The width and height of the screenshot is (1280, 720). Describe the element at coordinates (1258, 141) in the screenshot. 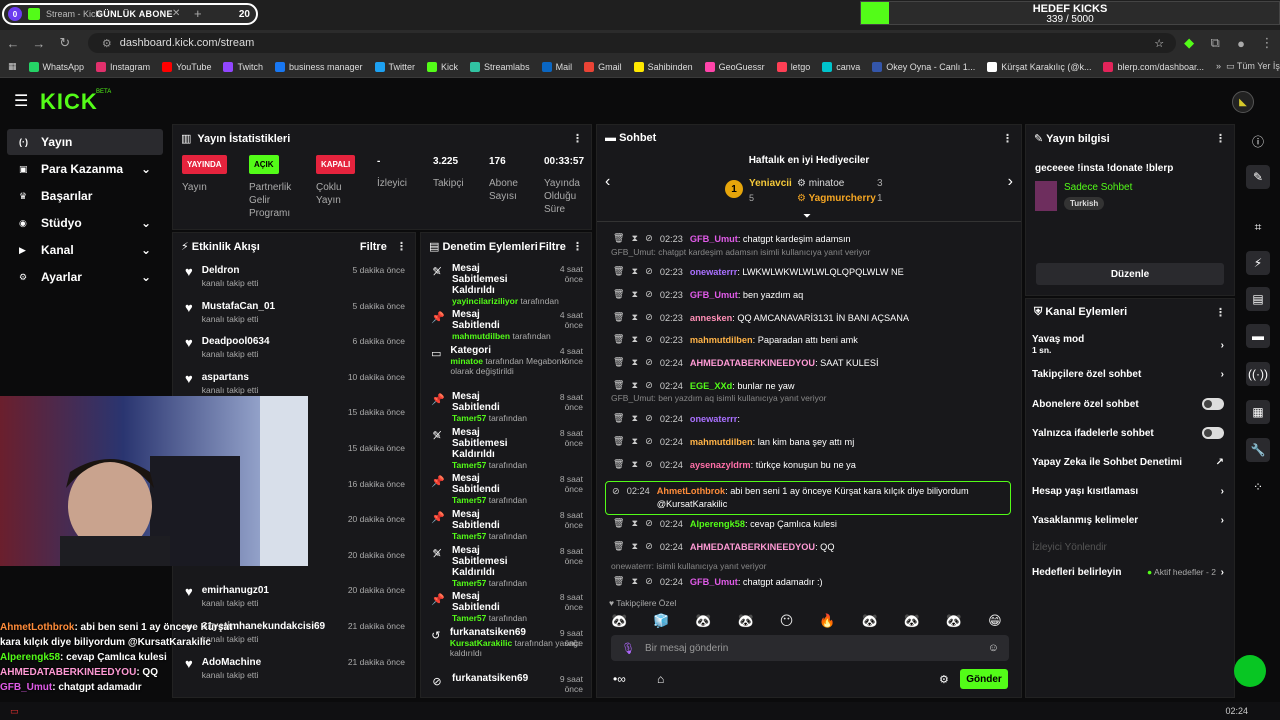

I see `info-icon: ⓘ` at that location.